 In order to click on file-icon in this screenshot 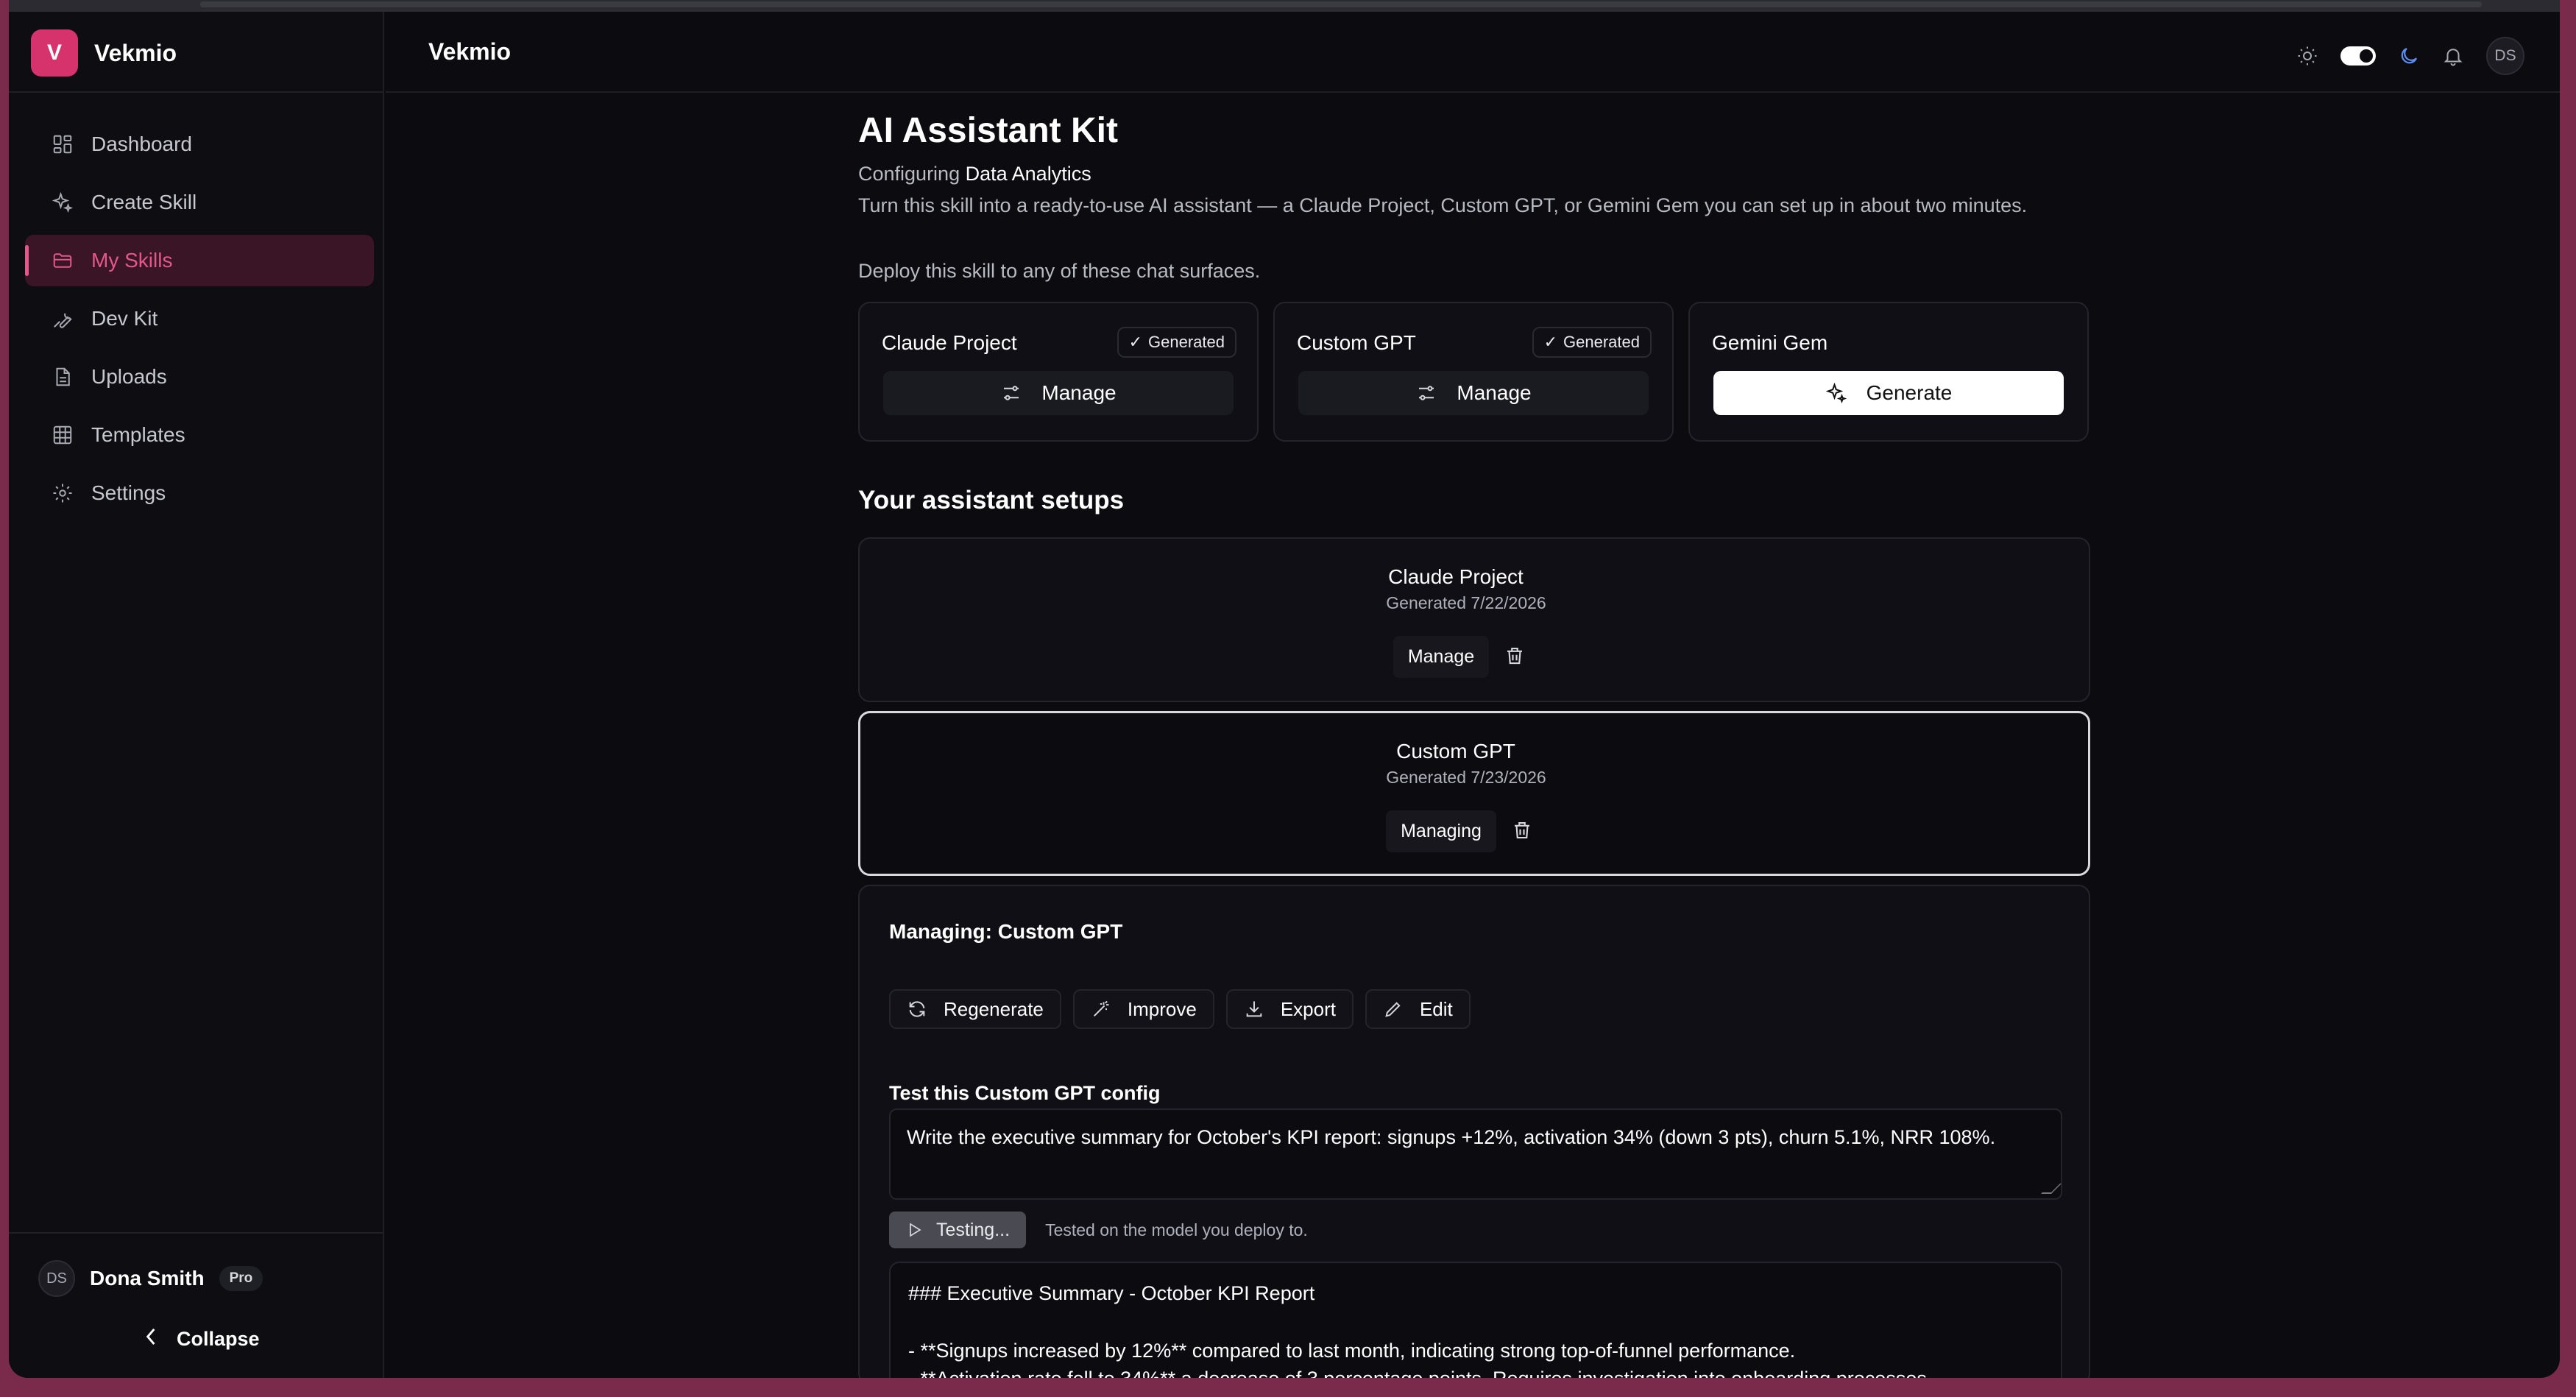, I will do `click(63, 377)`.